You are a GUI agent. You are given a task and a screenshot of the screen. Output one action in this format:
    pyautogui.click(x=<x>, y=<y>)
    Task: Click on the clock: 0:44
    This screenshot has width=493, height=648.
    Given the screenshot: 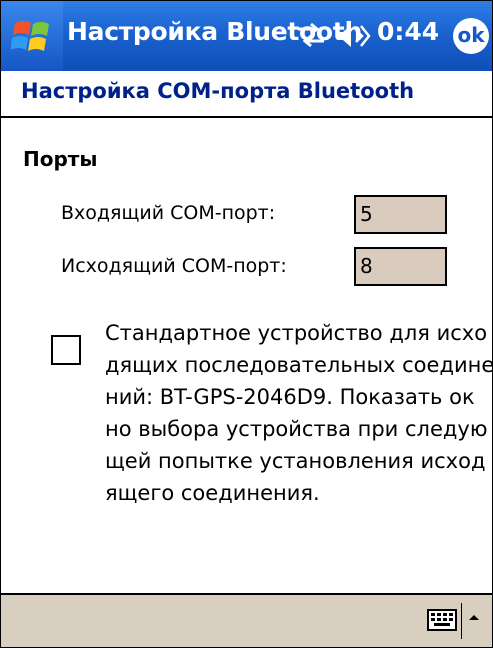 What is the action you would take?
    pyautogui.click(x=408, y=31)
    